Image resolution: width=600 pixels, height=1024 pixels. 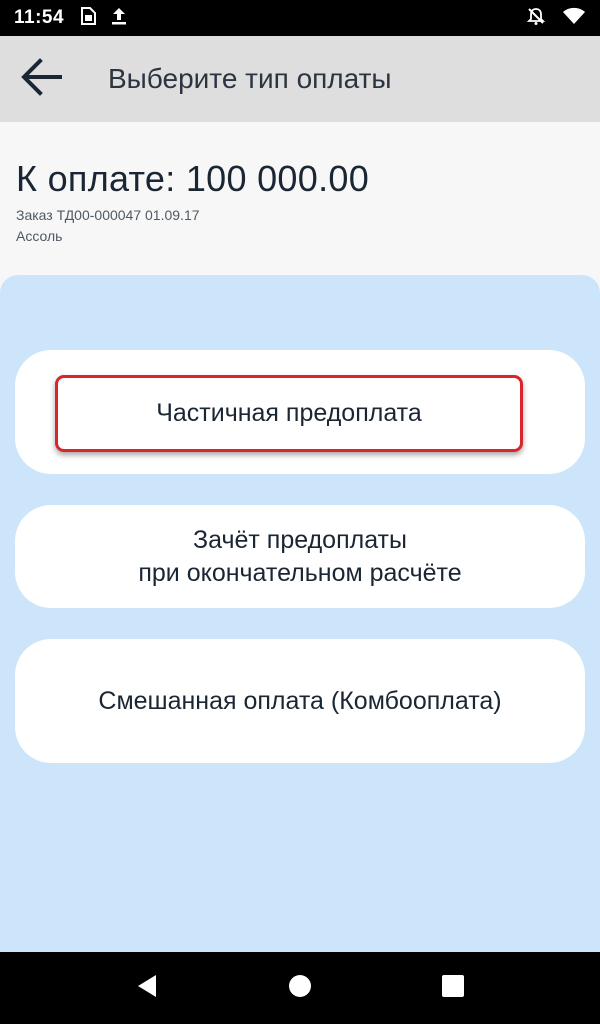 I want to click on wifi-icon, so click(x=574, y=18).